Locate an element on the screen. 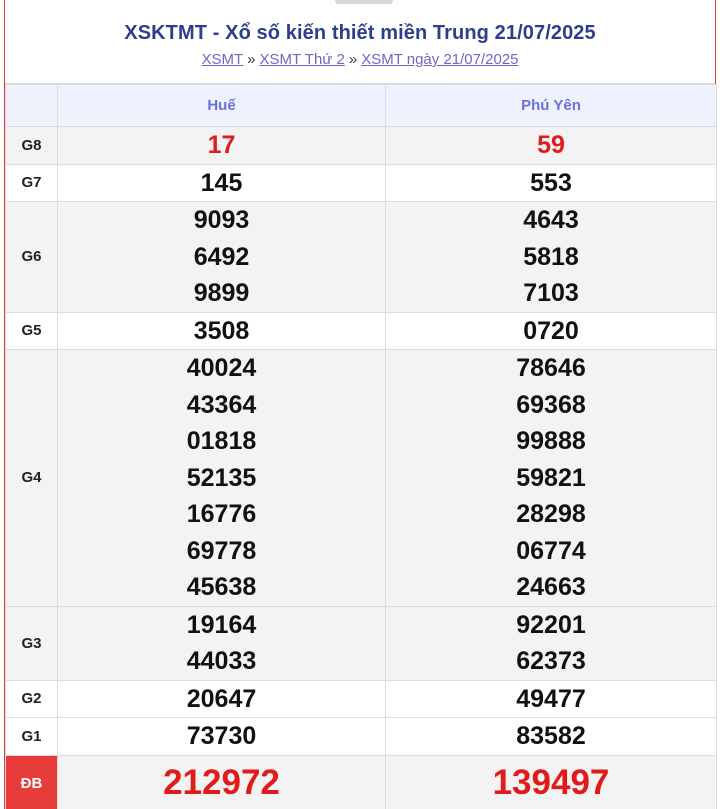 This screenshot has width=720, height=809. prize-number: 43364 is located at coordinates (221, 404).